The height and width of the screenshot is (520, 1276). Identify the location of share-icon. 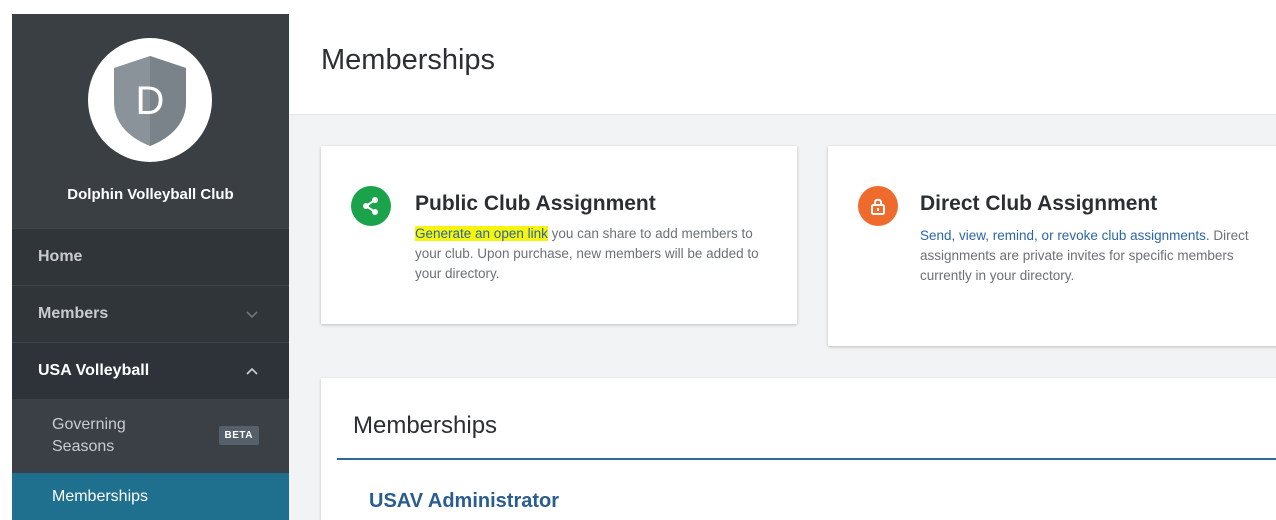
(371, 206).